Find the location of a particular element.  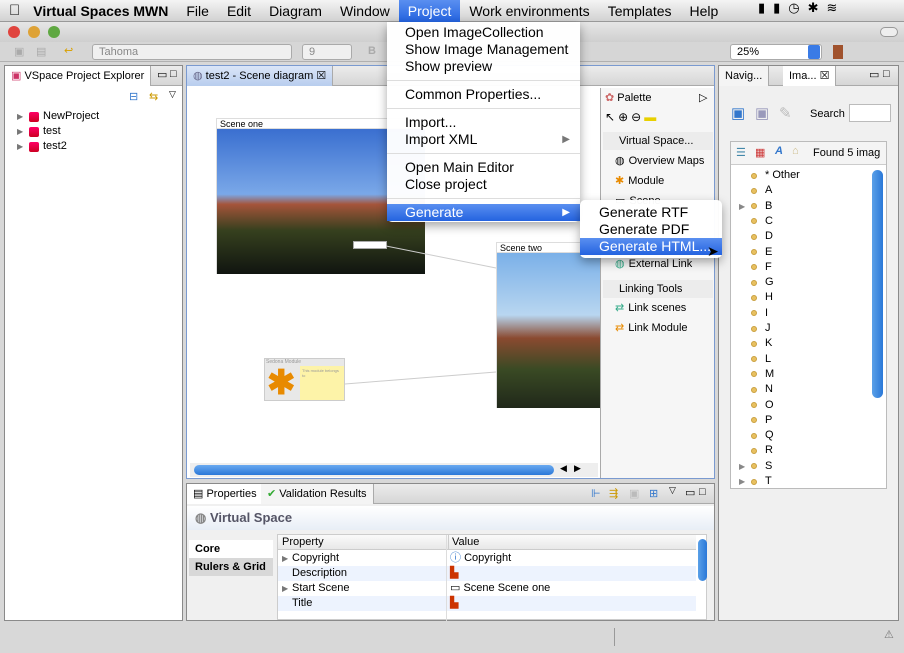

restore-icon: ▣ is located at coordinates (634, 493).